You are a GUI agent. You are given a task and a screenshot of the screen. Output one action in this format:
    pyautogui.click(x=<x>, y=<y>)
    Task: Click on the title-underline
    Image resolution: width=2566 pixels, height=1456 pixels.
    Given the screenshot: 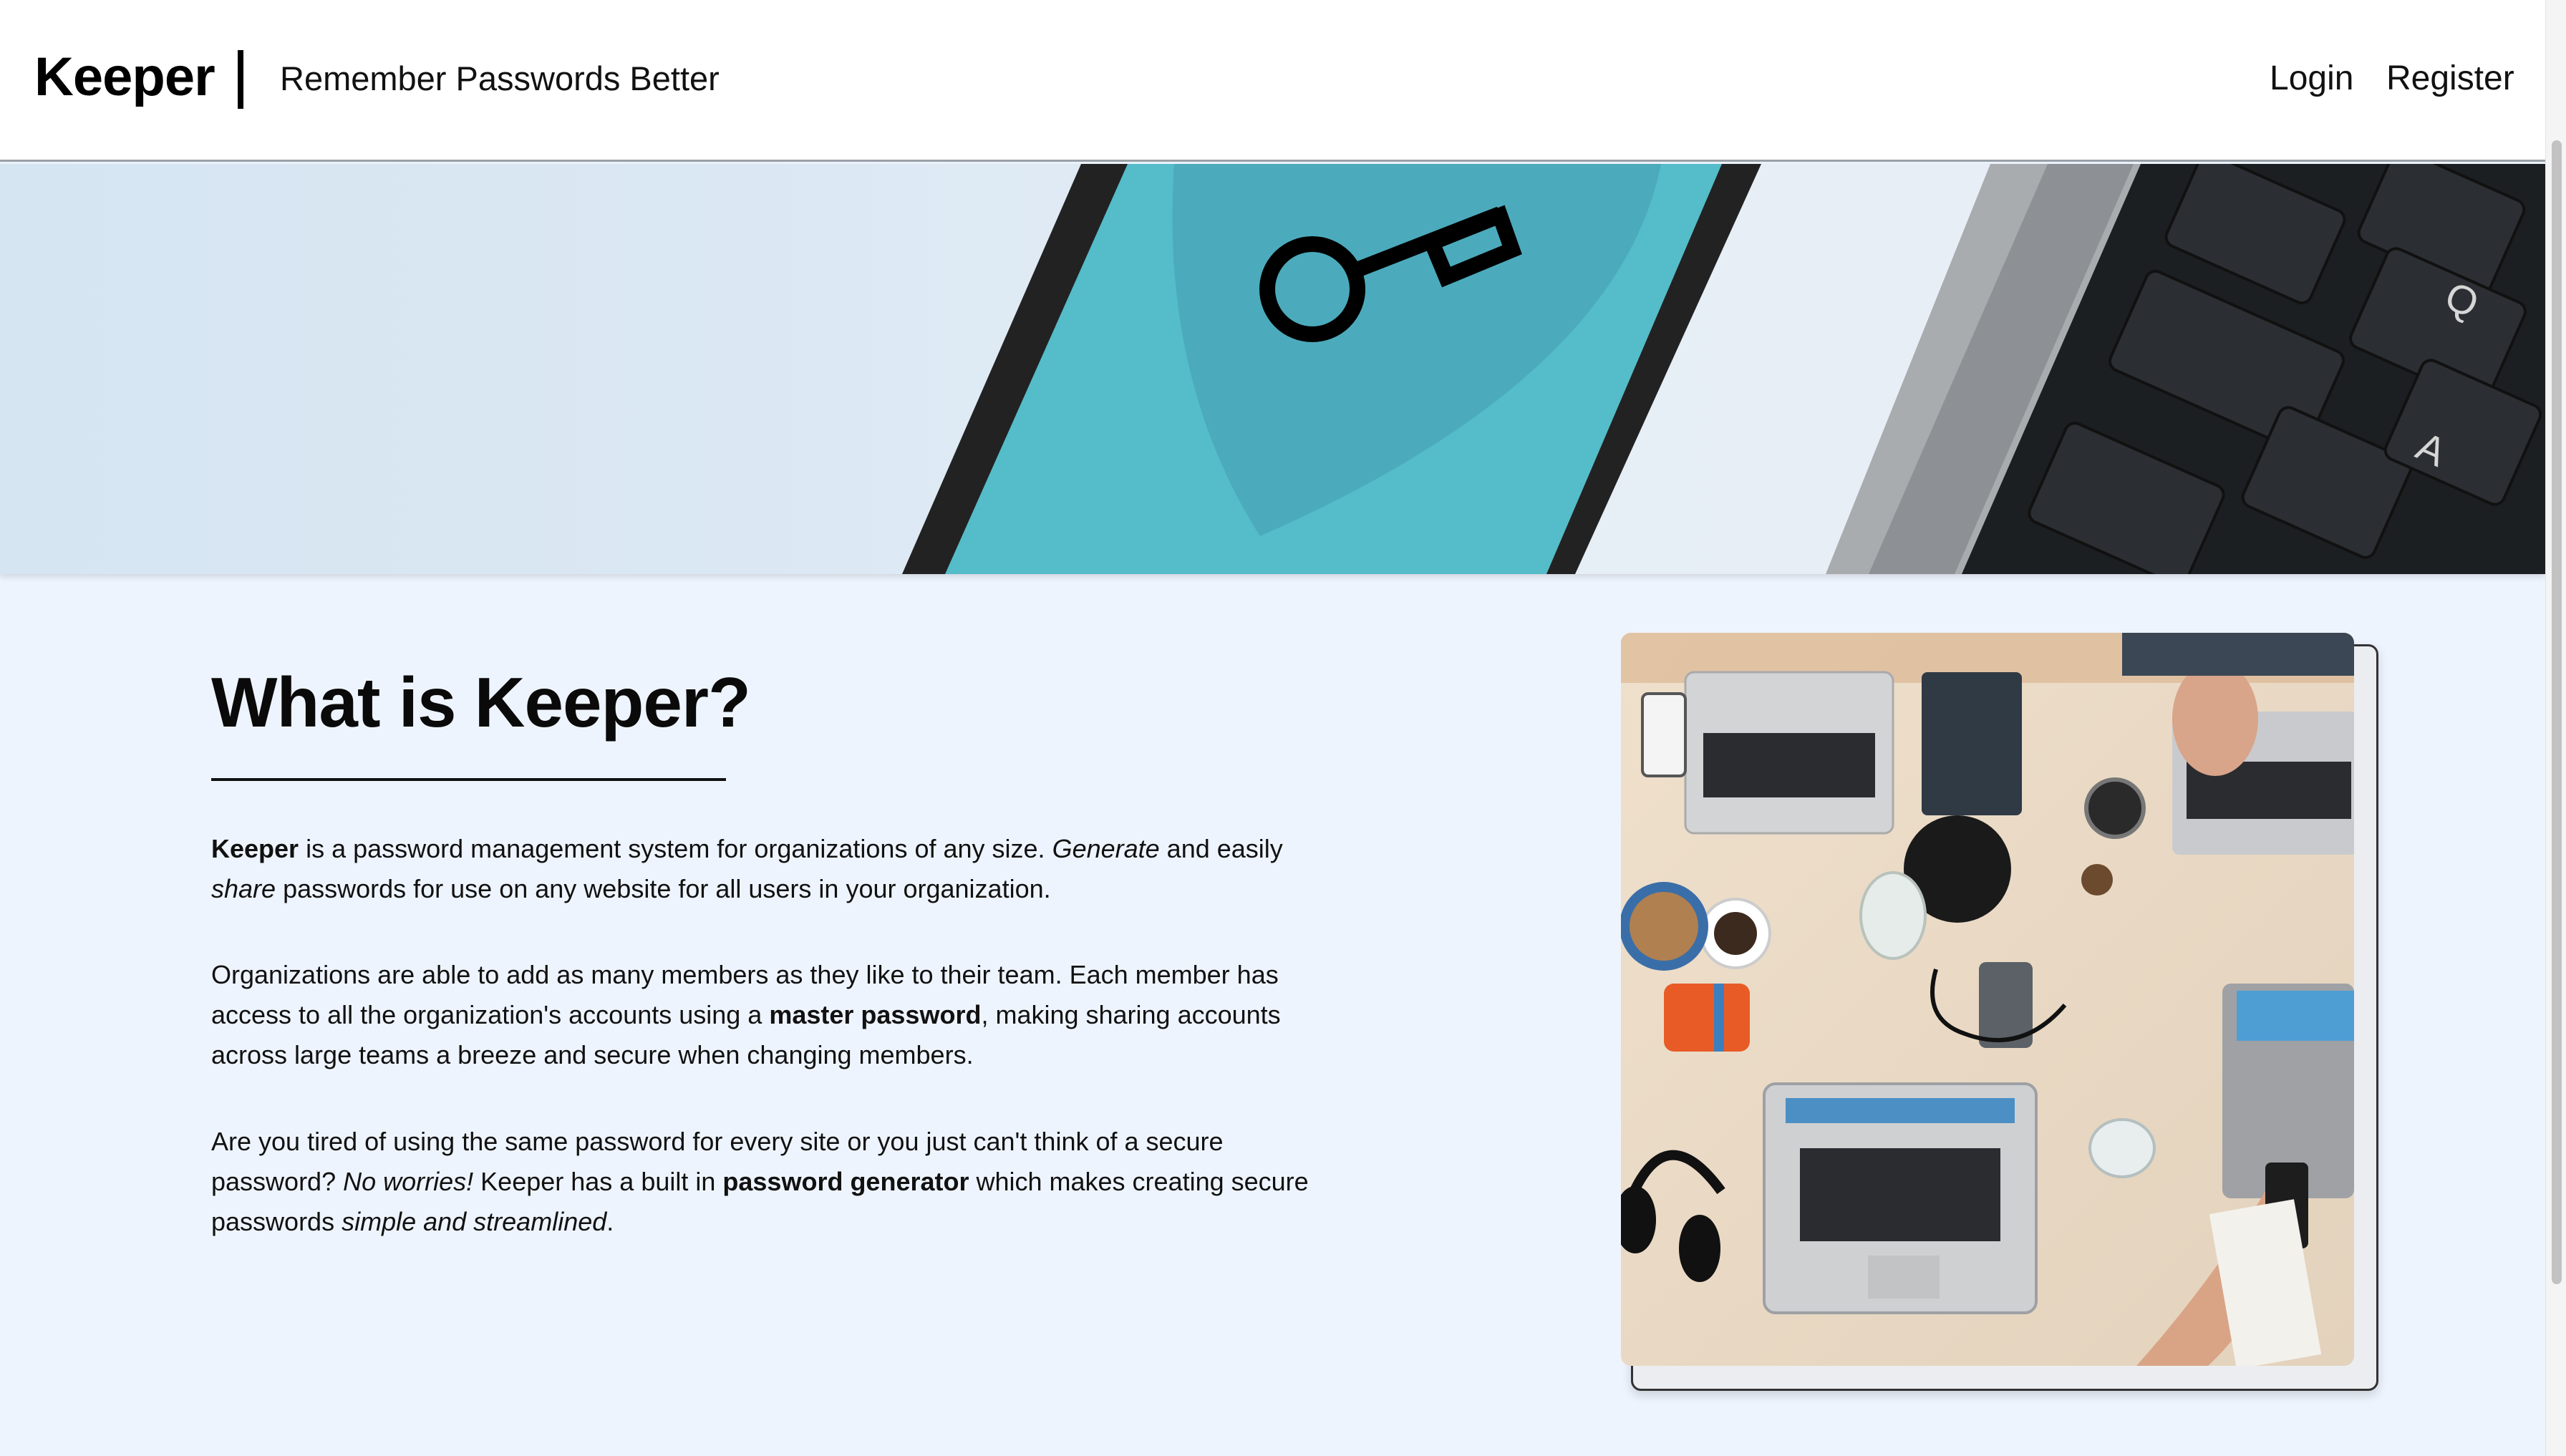 What is the action you would take?
    pyautogui.click(x=469, y=779)
    